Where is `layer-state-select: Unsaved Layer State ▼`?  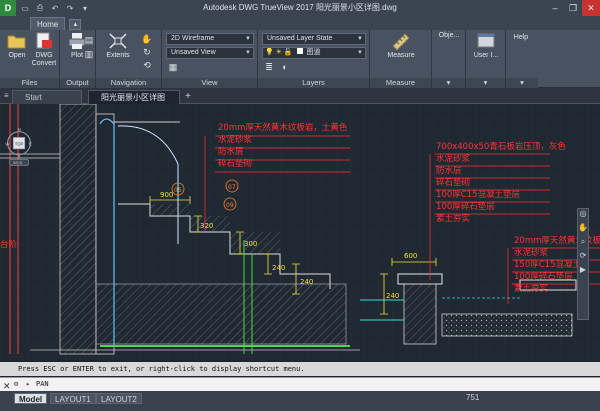
layer-state-select: Unsaved Layer State ▼ is located at coordinates (314, 39).